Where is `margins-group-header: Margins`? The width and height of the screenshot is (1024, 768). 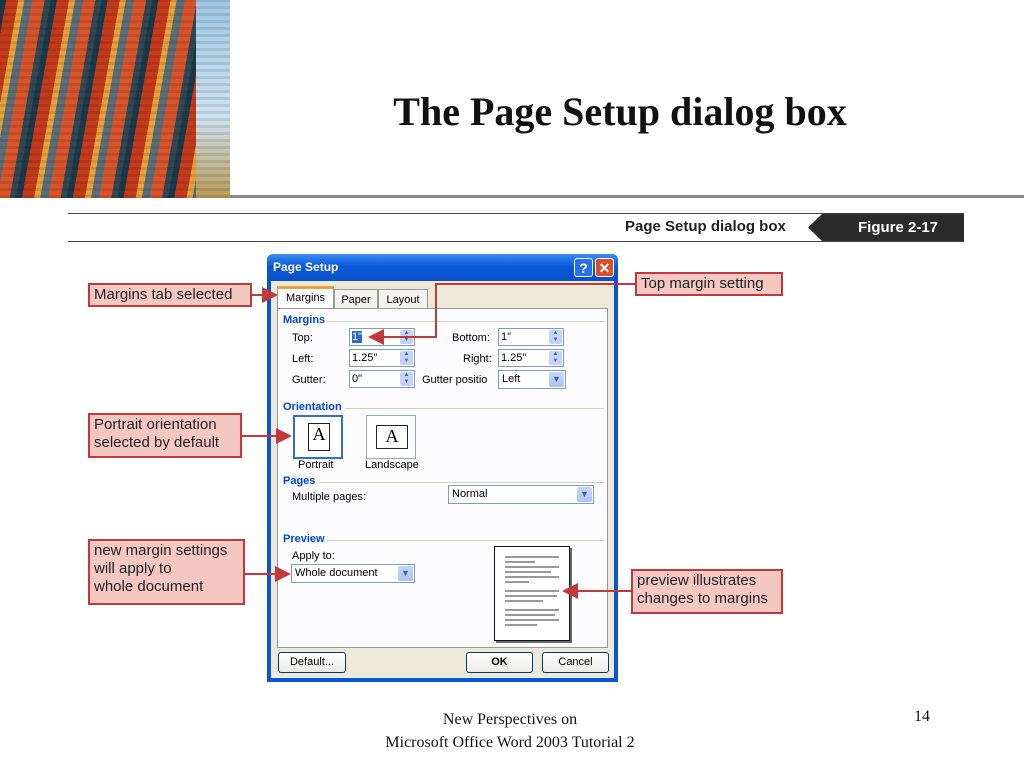 margins-group-header: Margins is located at coordinates (304, 320).